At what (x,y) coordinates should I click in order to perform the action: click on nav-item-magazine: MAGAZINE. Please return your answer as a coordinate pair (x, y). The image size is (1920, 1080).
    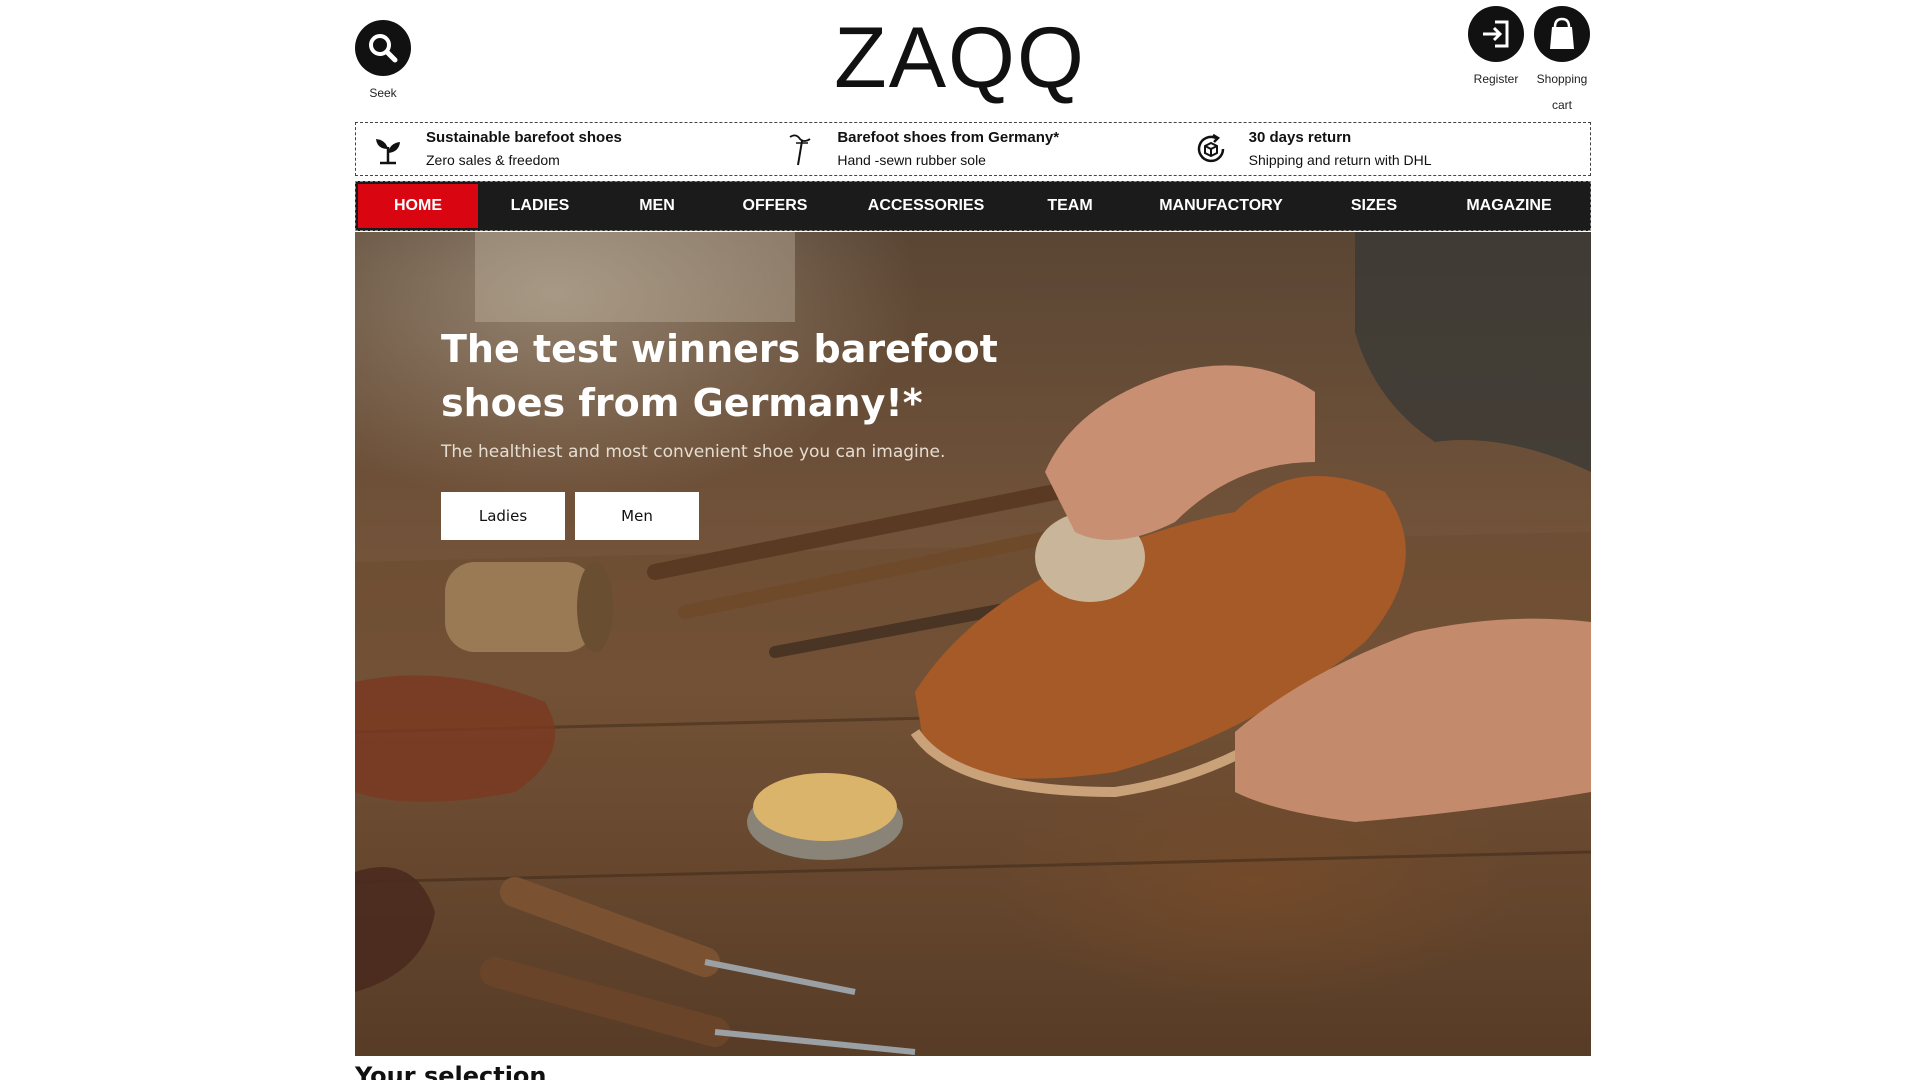
    Looking at the image, I should click on (1509, 206).